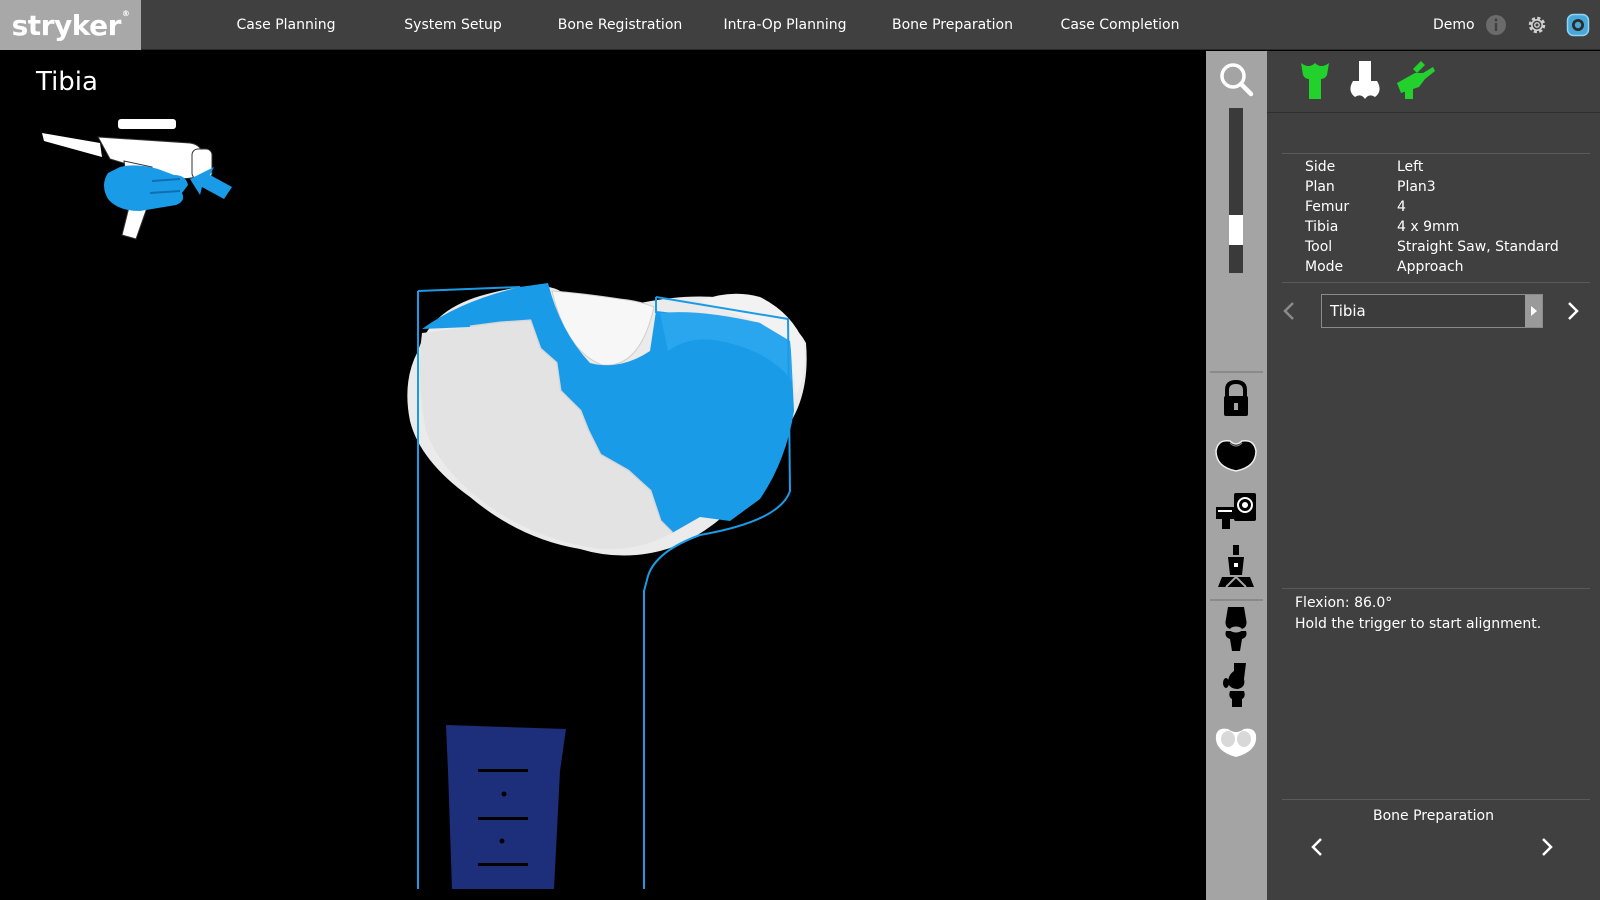 The image size is (1600, 900). What do you see at coordinates (1315, 81) in the screenshot?
I see `femur-tibia-green-icon` at bounding box center [1315, 81].